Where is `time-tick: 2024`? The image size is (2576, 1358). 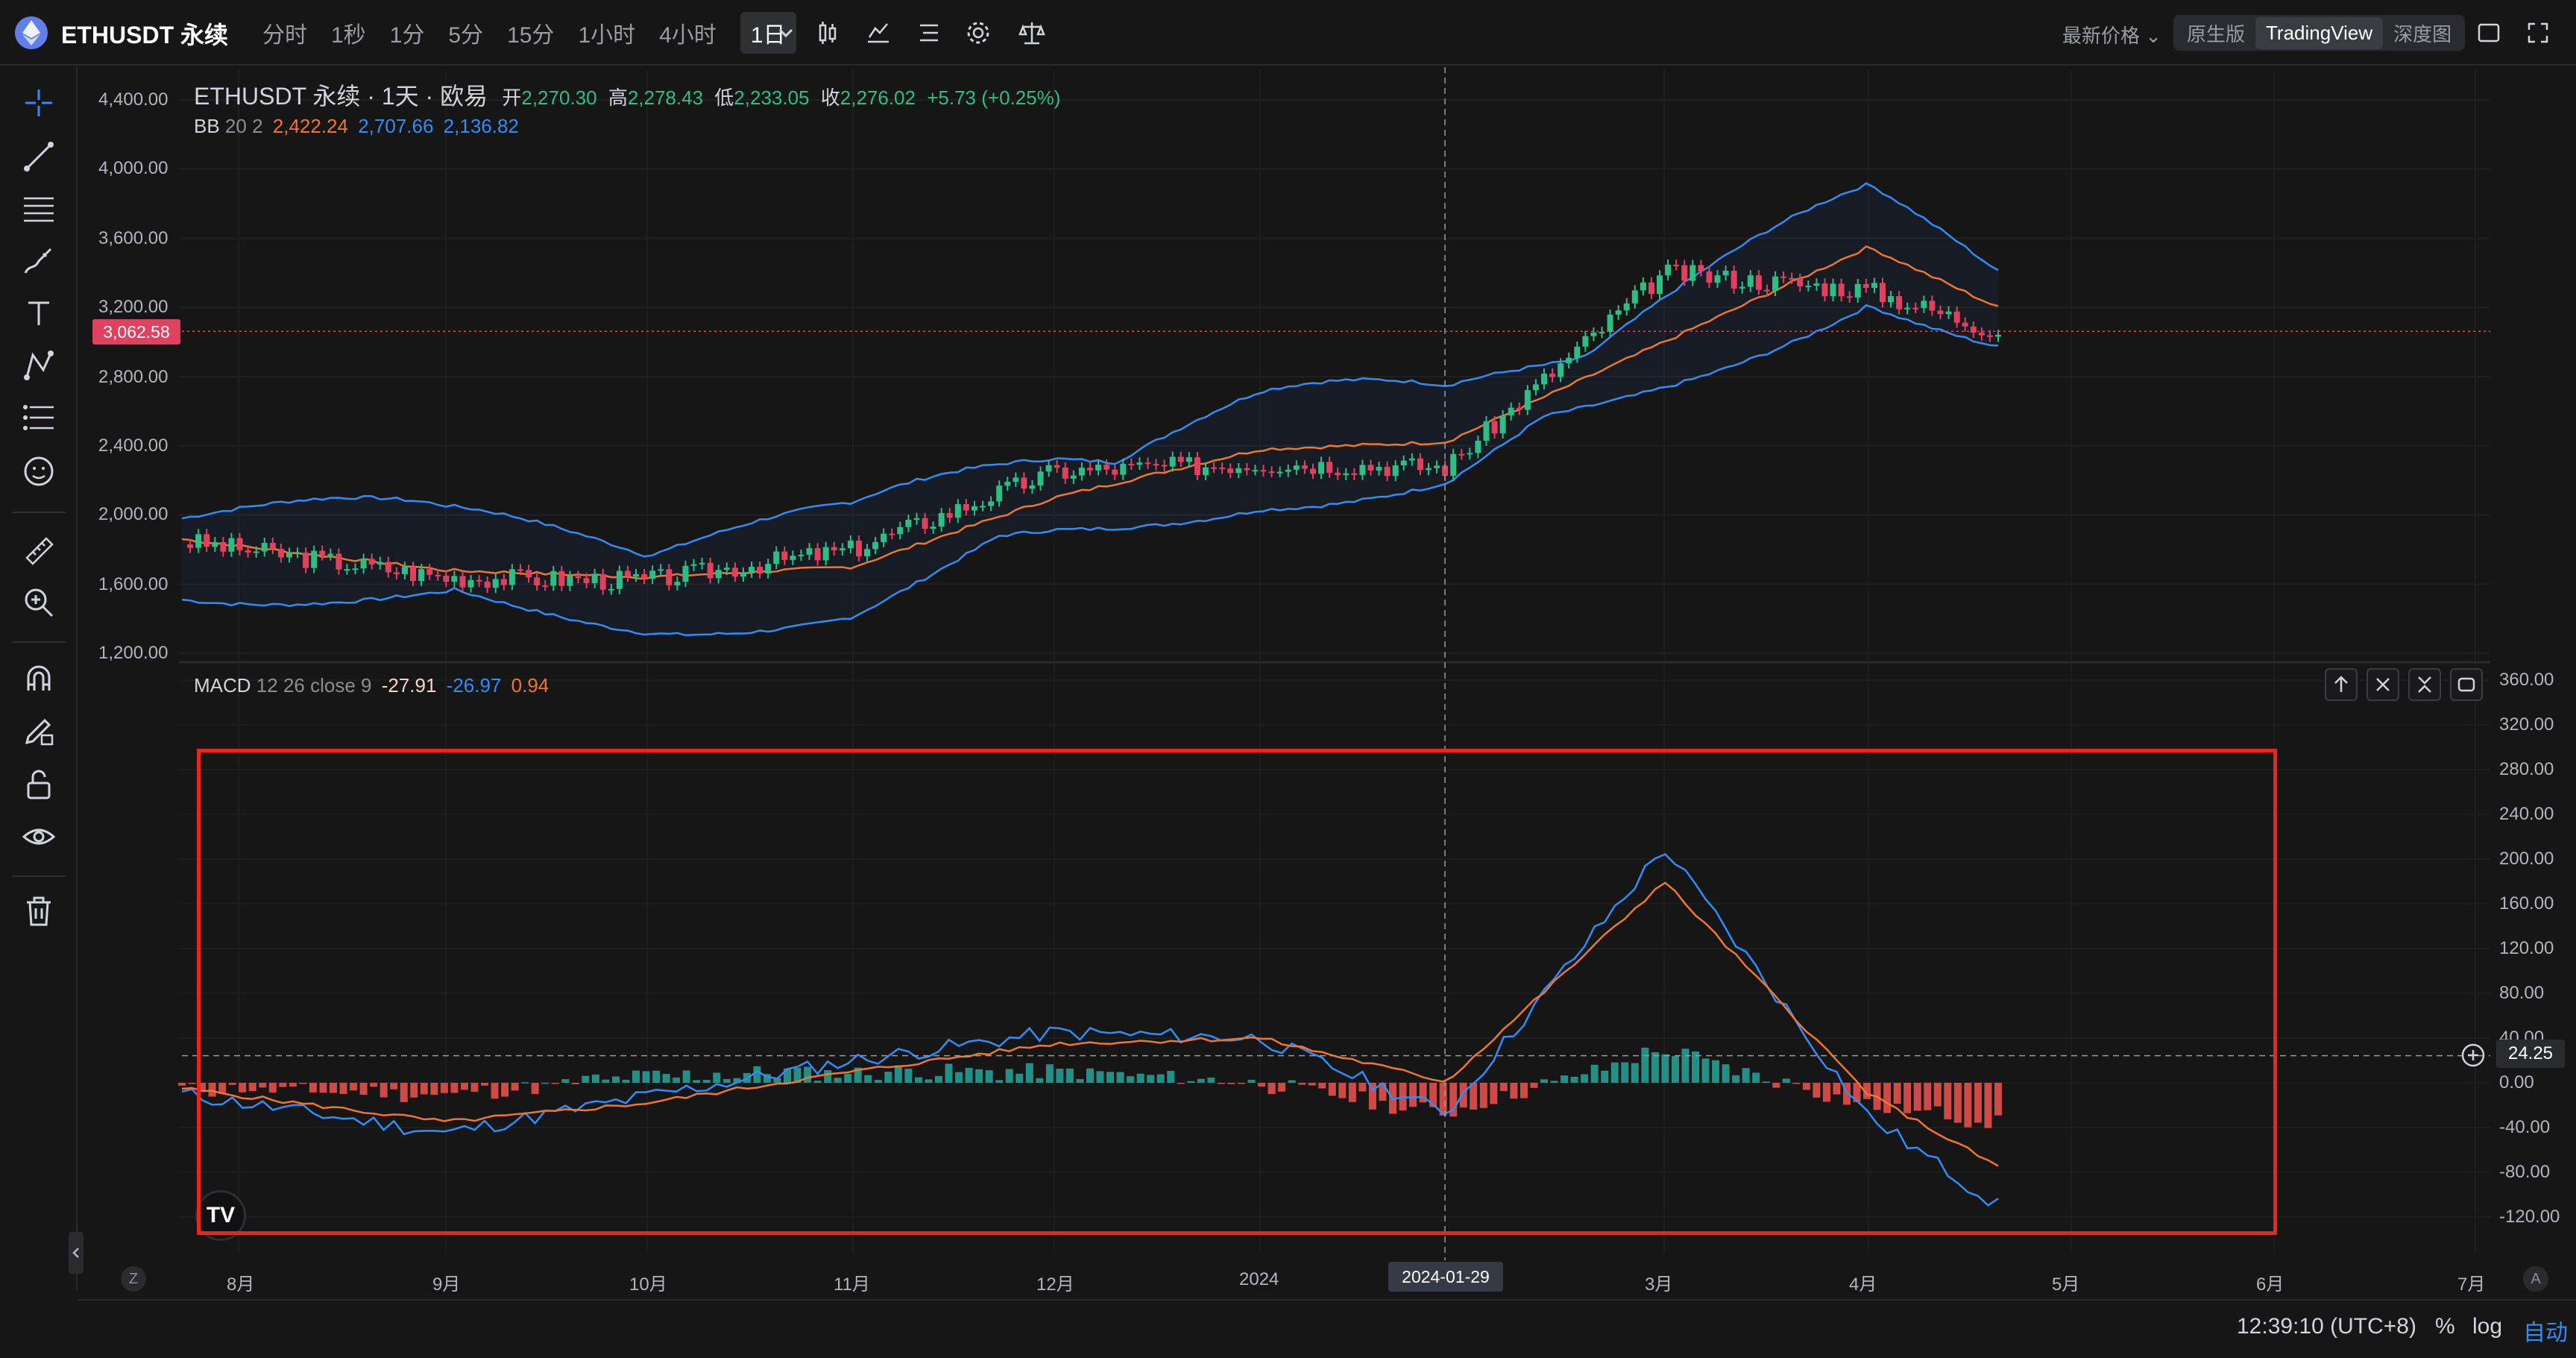
time-tick: 2024 is located at coordinates (1259, 1279).